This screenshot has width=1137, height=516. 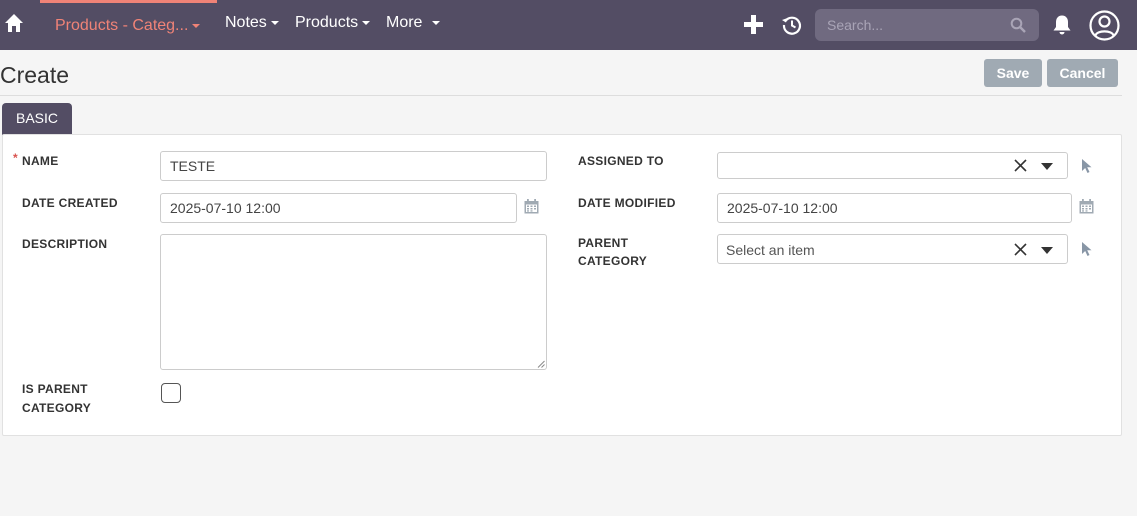 What do you see at coordinates (621, 161) in the screenshot?
I see `assigned-to-label: ASSIGNED TO` at bounding box center [621, 161].